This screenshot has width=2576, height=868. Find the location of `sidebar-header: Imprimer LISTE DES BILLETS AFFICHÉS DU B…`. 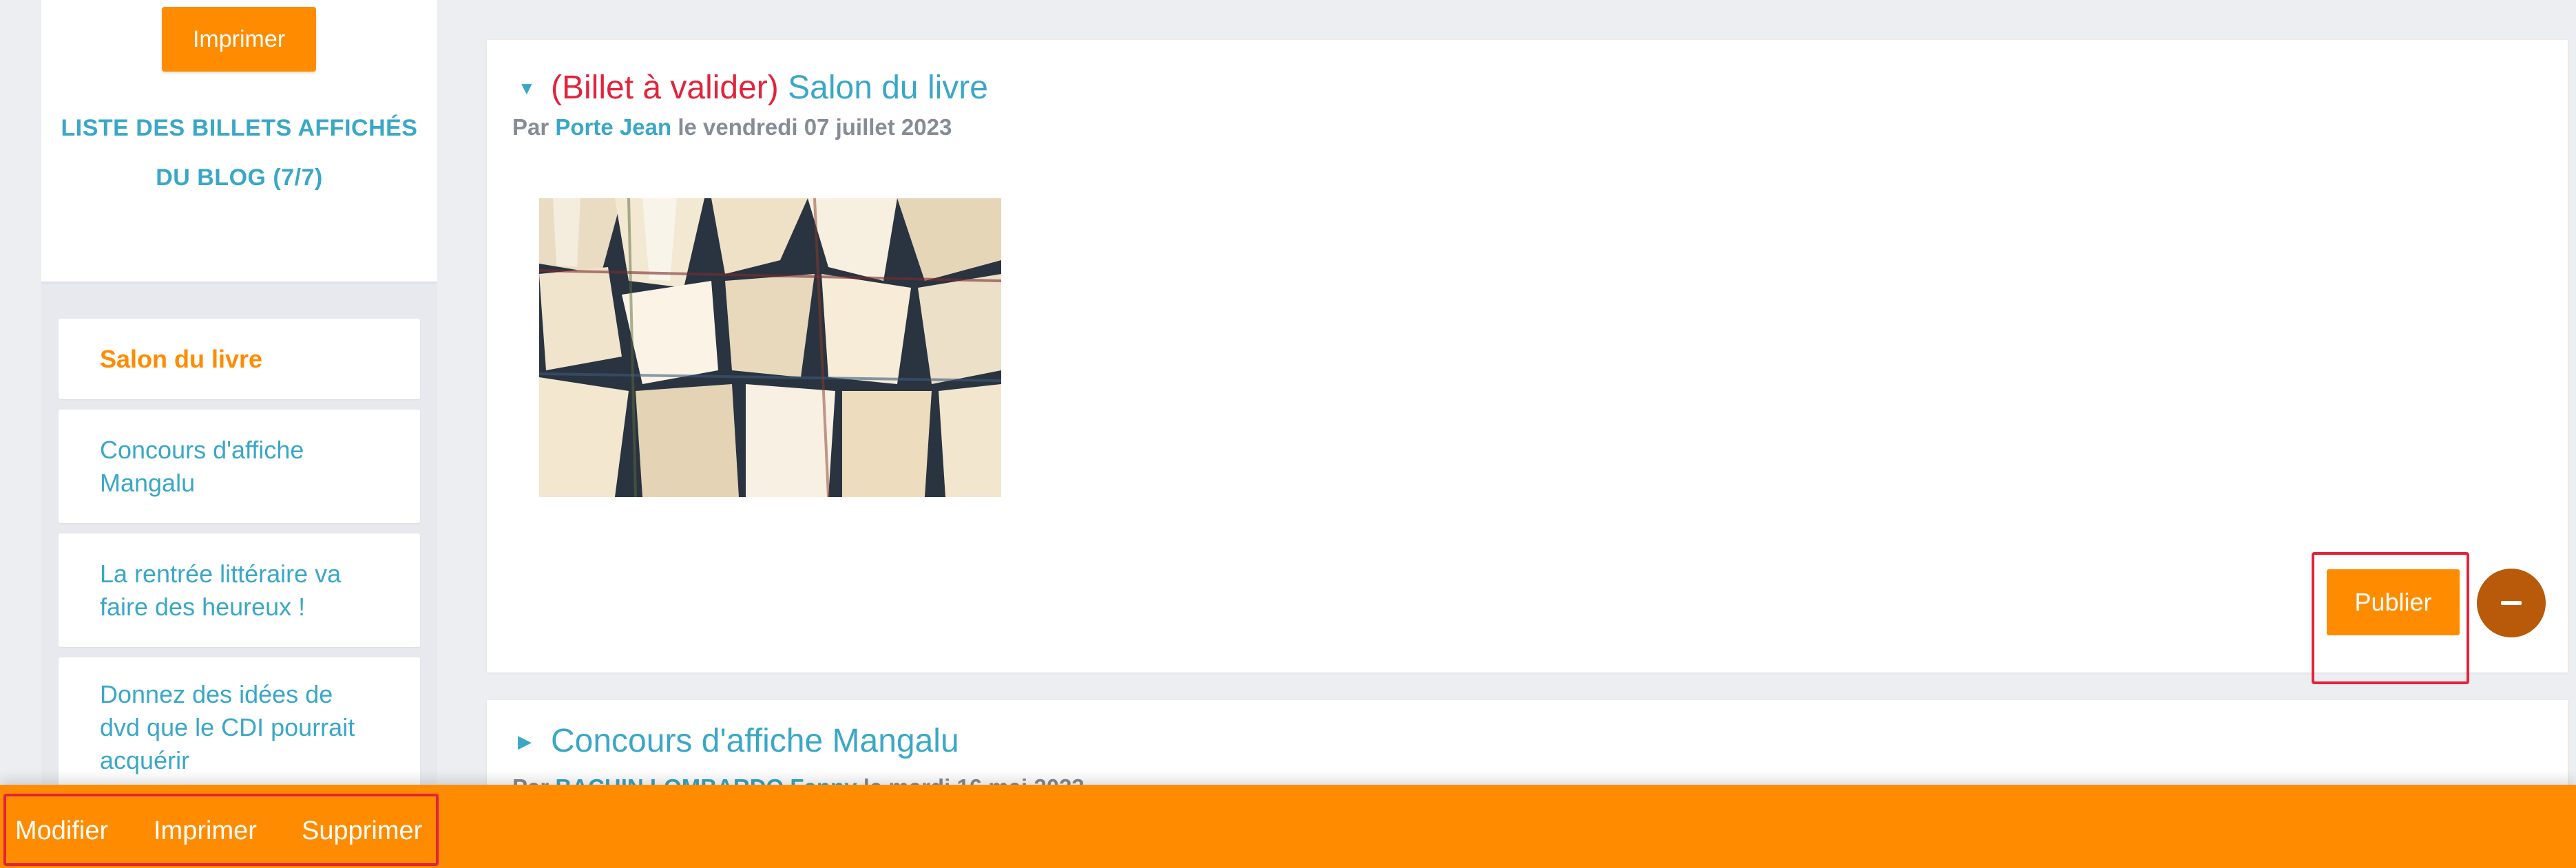

sidebar-header: Imprimer LISTE DES BILLETS AFFICHÉS DU B… is located at coordinates (239, 142).